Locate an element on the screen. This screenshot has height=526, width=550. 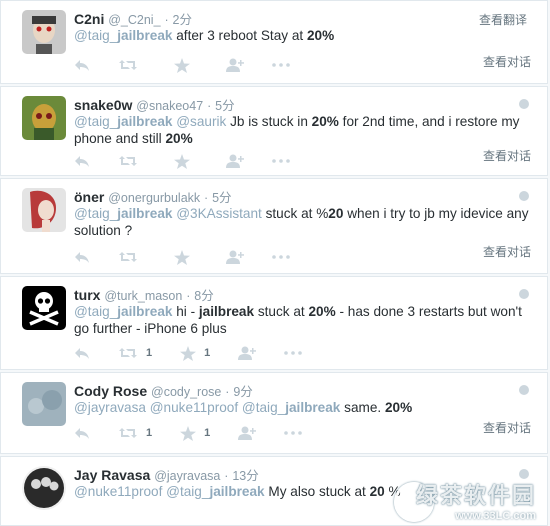
tweet-actions: 1 1 is located at coordinates (202, 353).